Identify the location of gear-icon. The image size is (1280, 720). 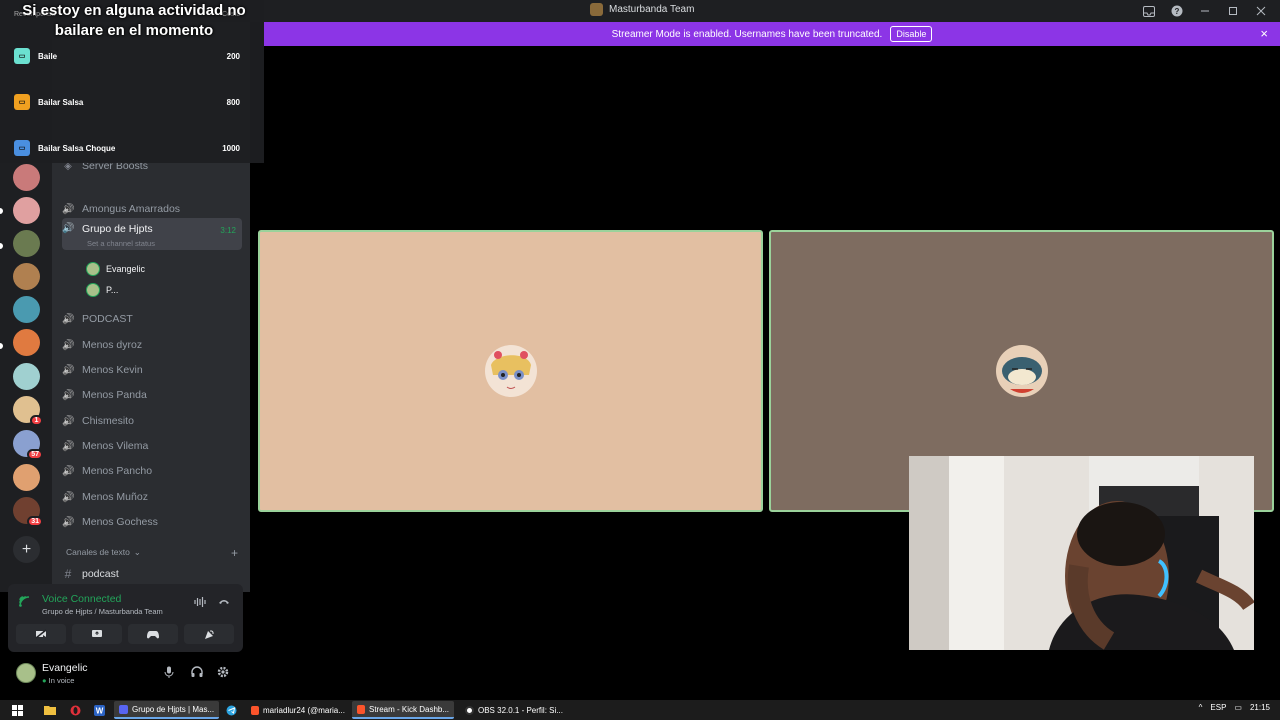
(223, 673).